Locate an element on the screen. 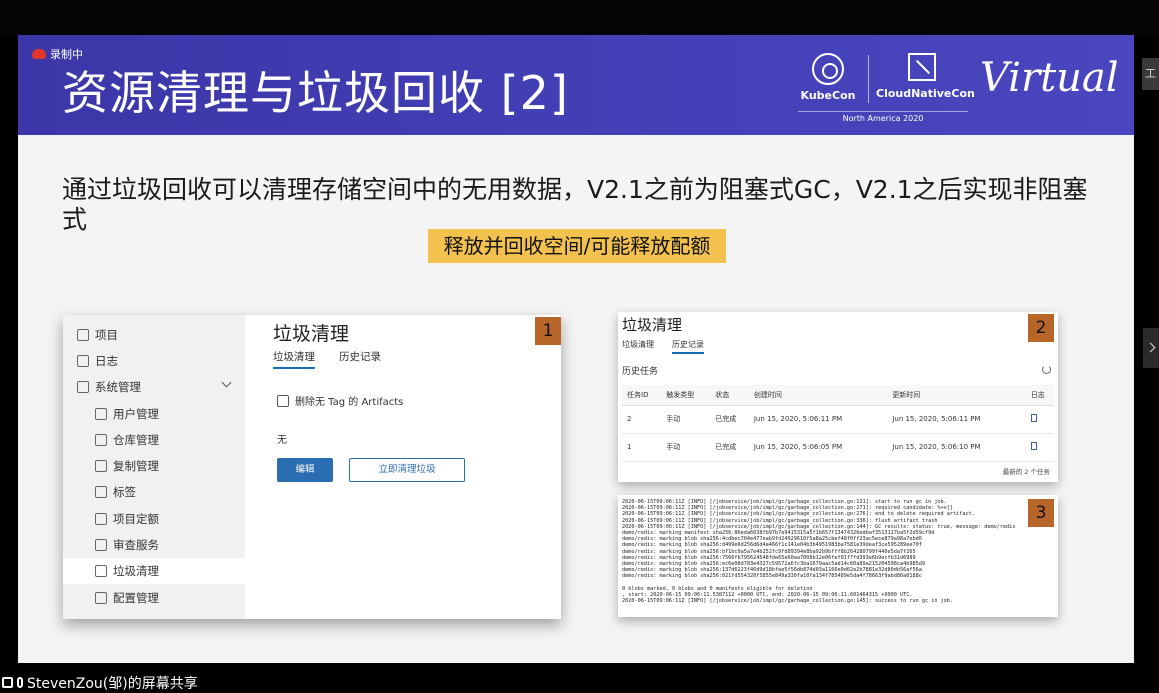 The height and width of the screenshot is (693, 1159). logs-icon is located at coordinates (83, 361).